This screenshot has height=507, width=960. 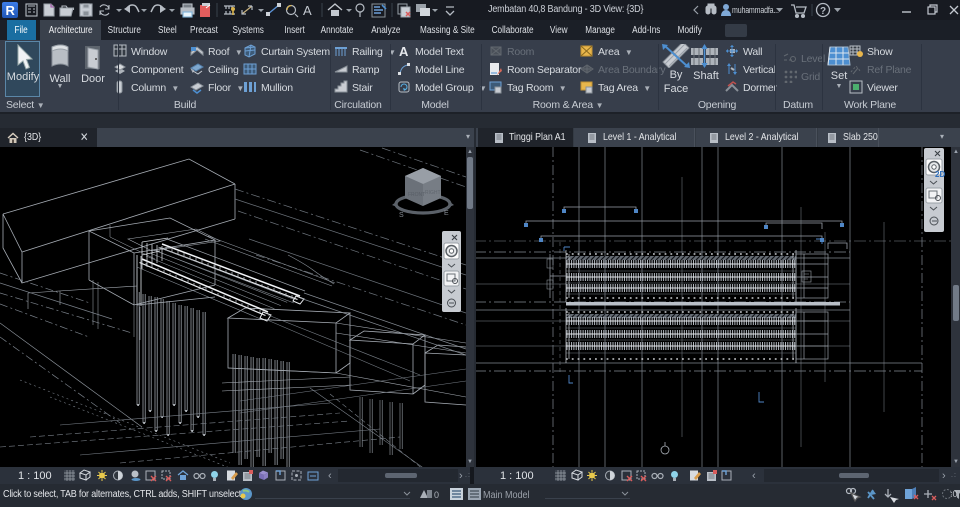 What do you see at coordinates (401, 215) in the screenshot?
I see `svg-text: S` at bounding box center [401, 215].